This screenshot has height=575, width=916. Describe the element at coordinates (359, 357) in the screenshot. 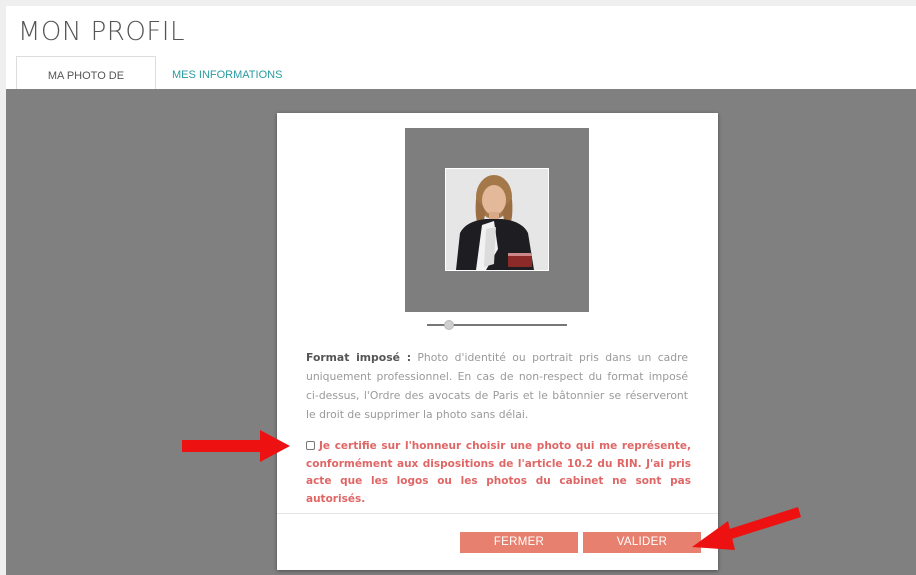

I see `format-label: Format imposé :` at that location.